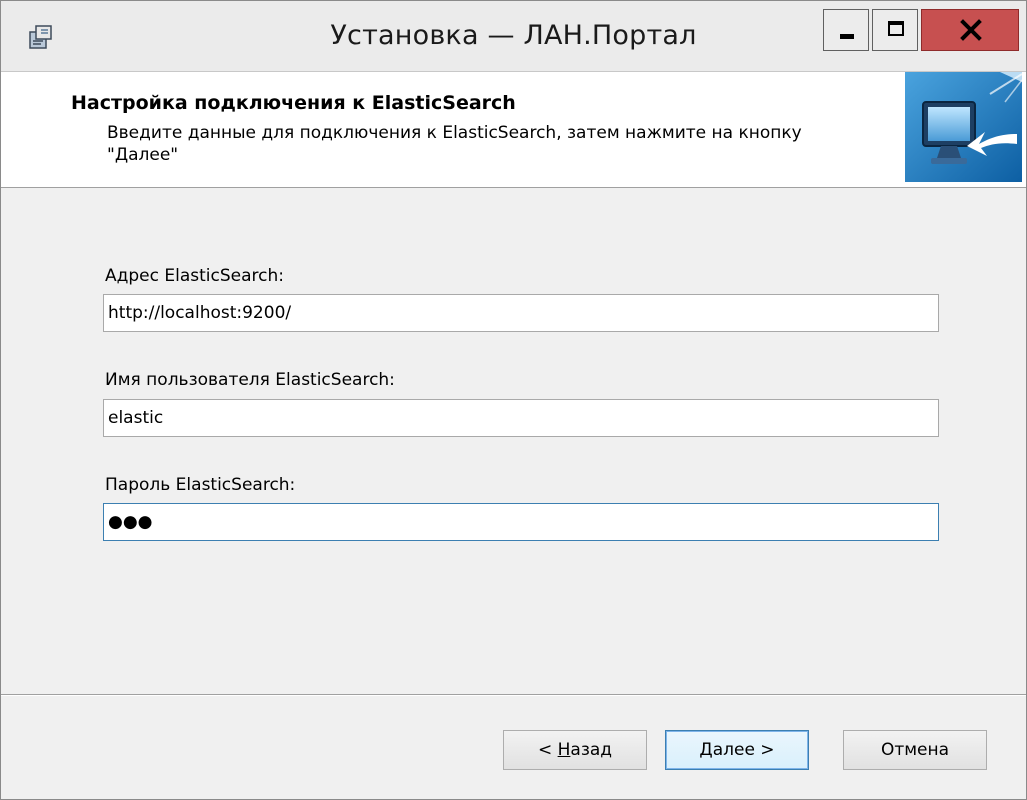 The height and width of the screenshot is (800, 1027). I want to click on back-prefix: <, so click(547, 750).